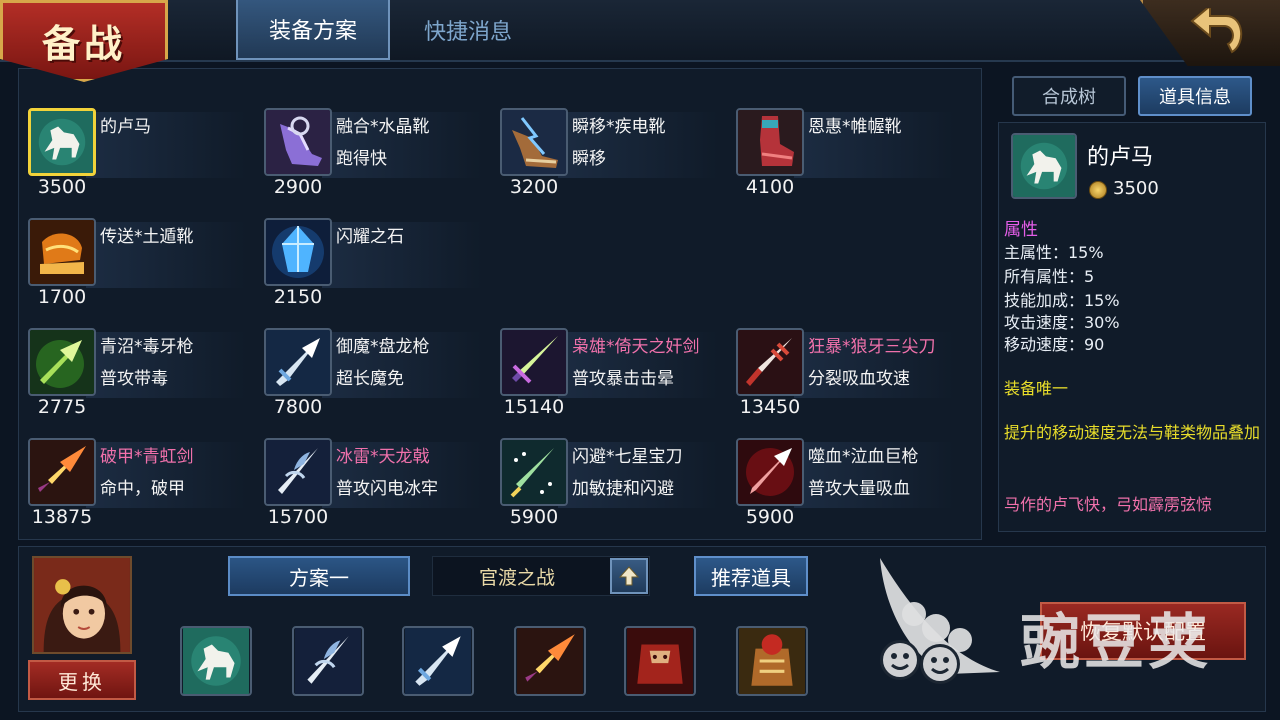 The image size is (1280, 720). What do you see at coordinates (872, 347) in the screenshot?
I see `item-name: 狂暴*狼牙三尖刀` at bounding box center [872, 347].